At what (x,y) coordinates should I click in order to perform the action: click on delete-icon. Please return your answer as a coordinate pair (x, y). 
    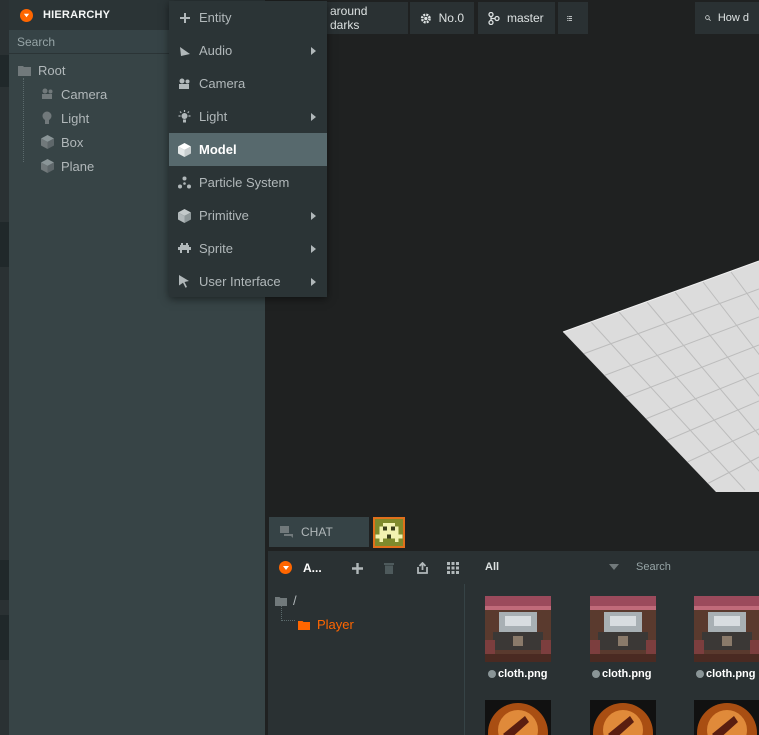
    Looking at the image, I should click on (389, 568).